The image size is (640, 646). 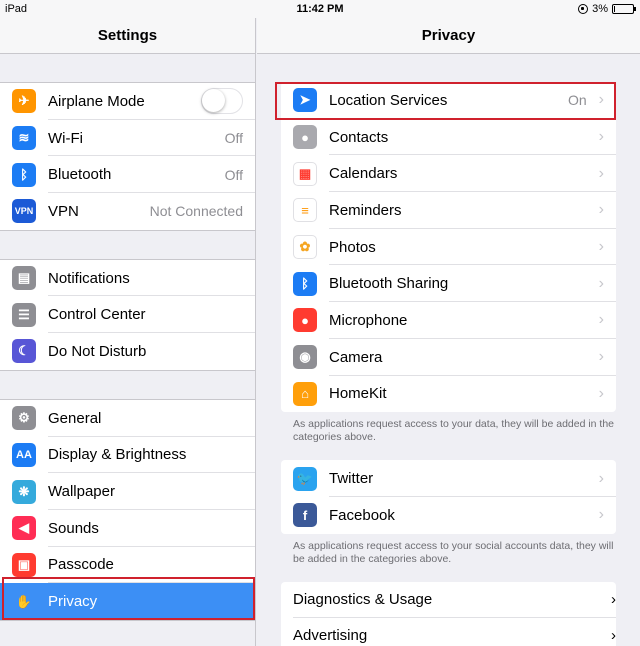 What do you see at coordinates (127, 418) in the screenshot?
I see `settings-row-general: ⚙ General` at bounding box center [127, 418].